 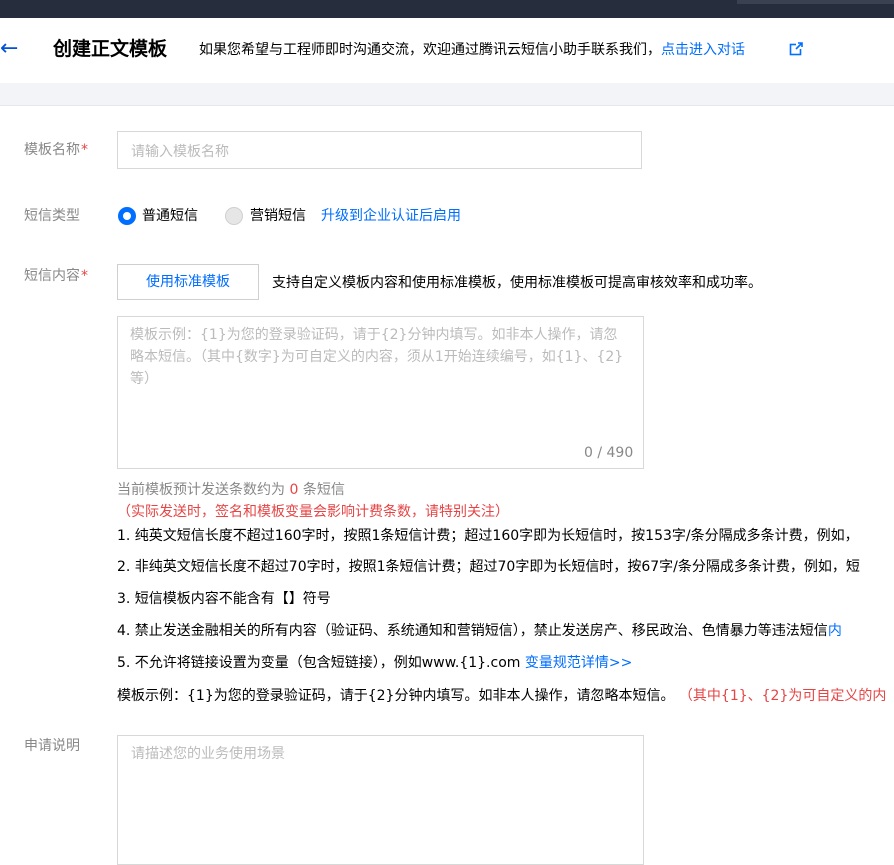 What do you see at coordinates (319, 663) in the screenshot?
I see `rule-5-text: 5. 不允许将链接设置为变量（包含短链接），例如www.{1}.com` at bounding box center [319, 663].